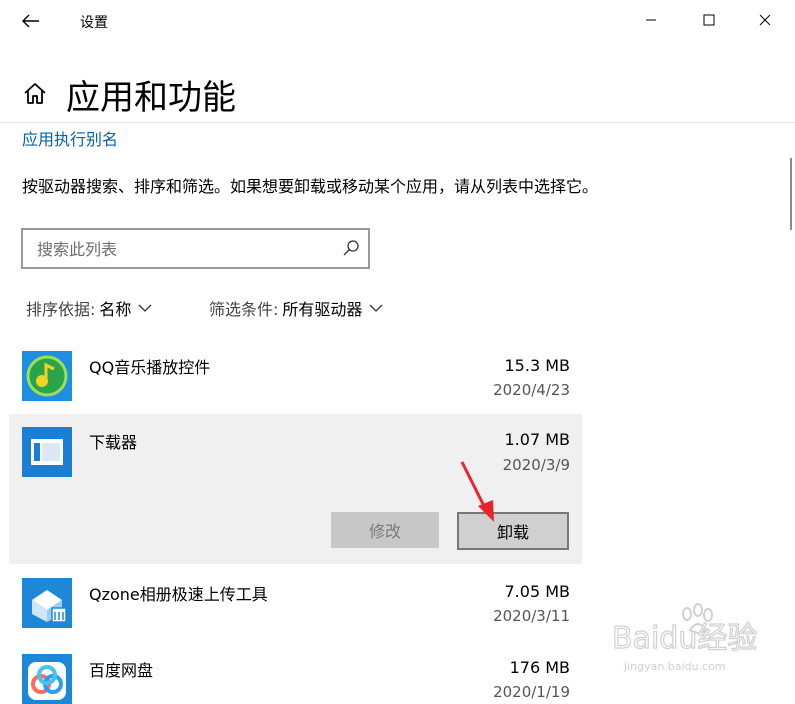 The width and height of the screenshot is (795, 704). I want to click on baidu-jingyan-watermark: Baidu经验 jingyan.baidu.com, so click(684, 638).